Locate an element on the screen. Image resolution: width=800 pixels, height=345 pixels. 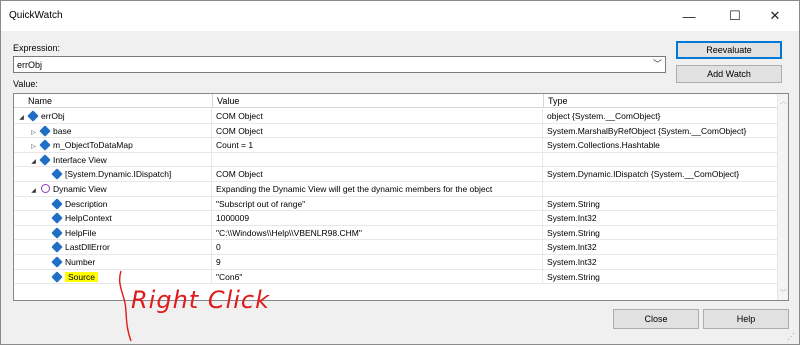
expression-input: errObj is located at coordinates (339, 64).